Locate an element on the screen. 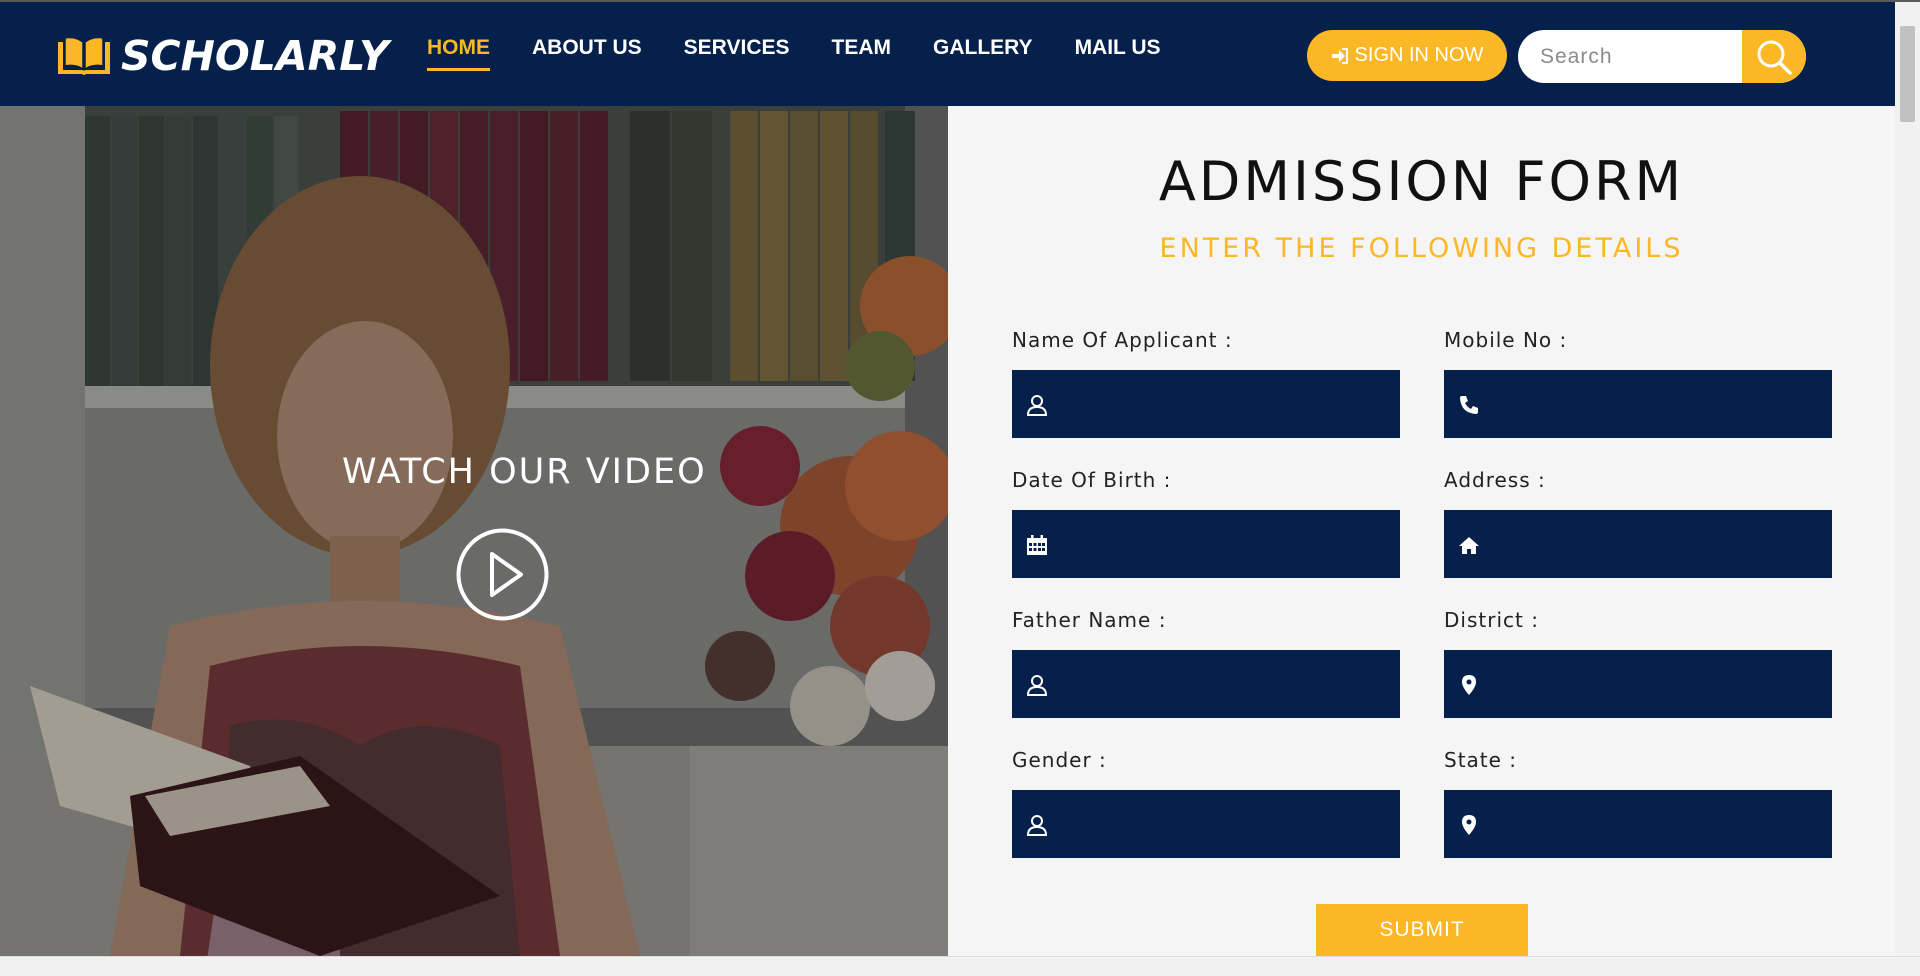 This screenshot has height=976, width=1920. search-box is located at coordinates (1662, 56).